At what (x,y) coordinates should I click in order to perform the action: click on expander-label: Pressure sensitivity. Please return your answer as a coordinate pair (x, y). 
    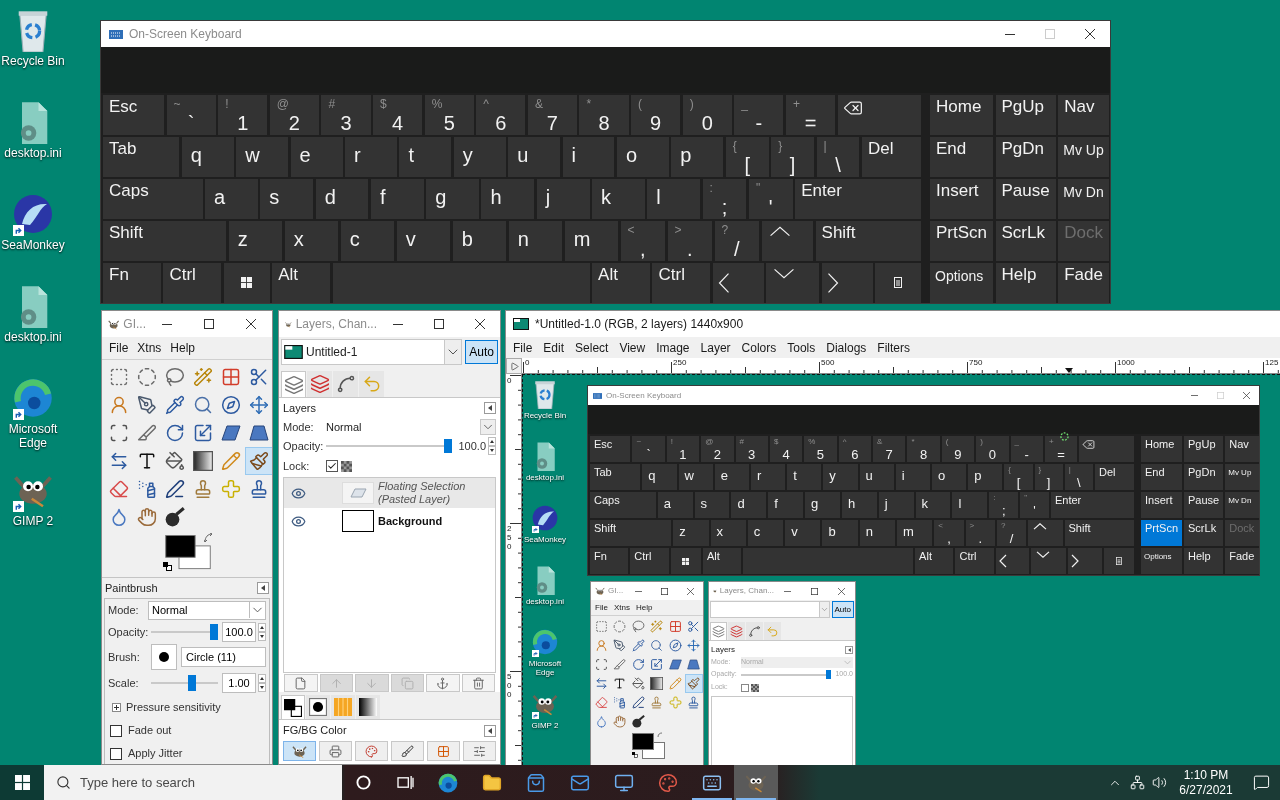
    Looking at the image, I should click on (173, 707).